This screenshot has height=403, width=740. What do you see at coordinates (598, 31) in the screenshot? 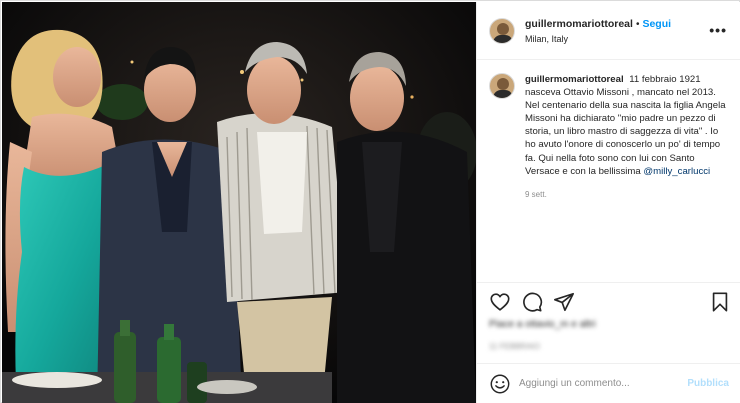
I see `header-text: guillermomariottoreal • Segui Milan, Italy` at bounding box center [598, 31].